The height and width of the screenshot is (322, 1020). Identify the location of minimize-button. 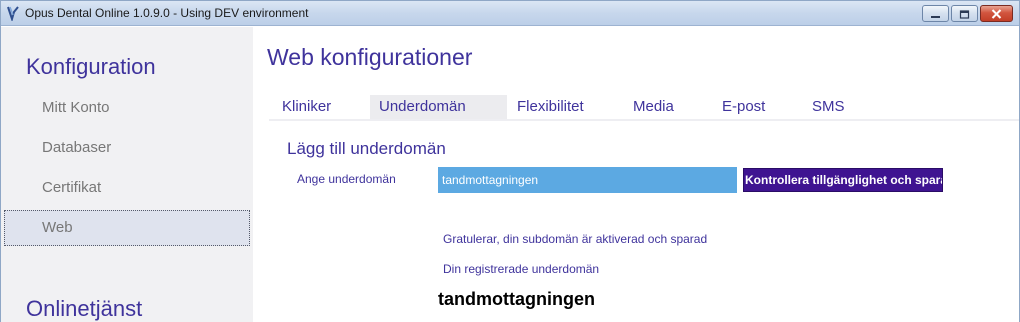
(935, 13).